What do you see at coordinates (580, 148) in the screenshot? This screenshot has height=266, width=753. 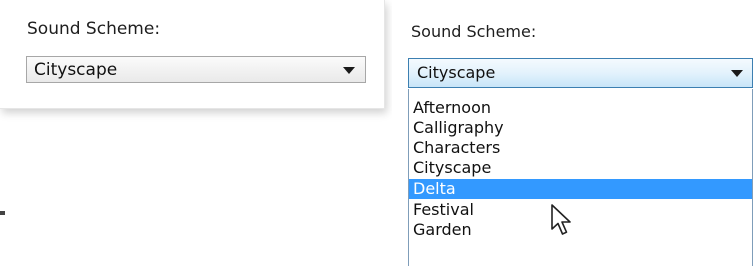 I see `option-characters: Characters` at bounding box center [580, 148].